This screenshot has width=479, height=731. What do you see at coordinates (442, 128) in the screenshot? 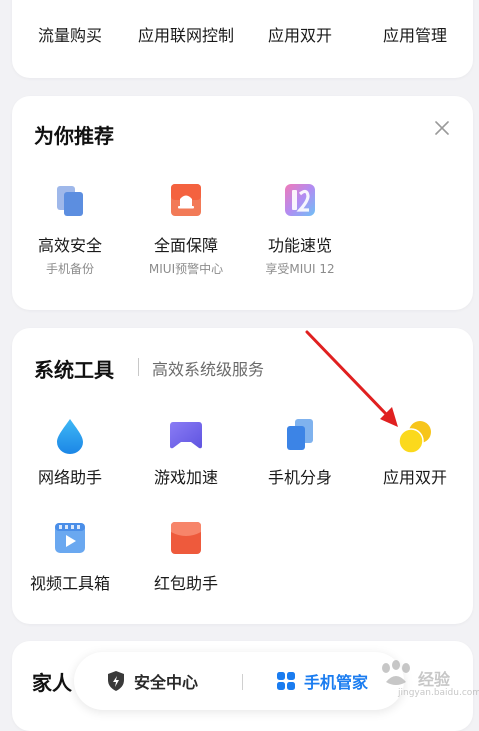
I see `close-icon` at bounding box center [442, 128].